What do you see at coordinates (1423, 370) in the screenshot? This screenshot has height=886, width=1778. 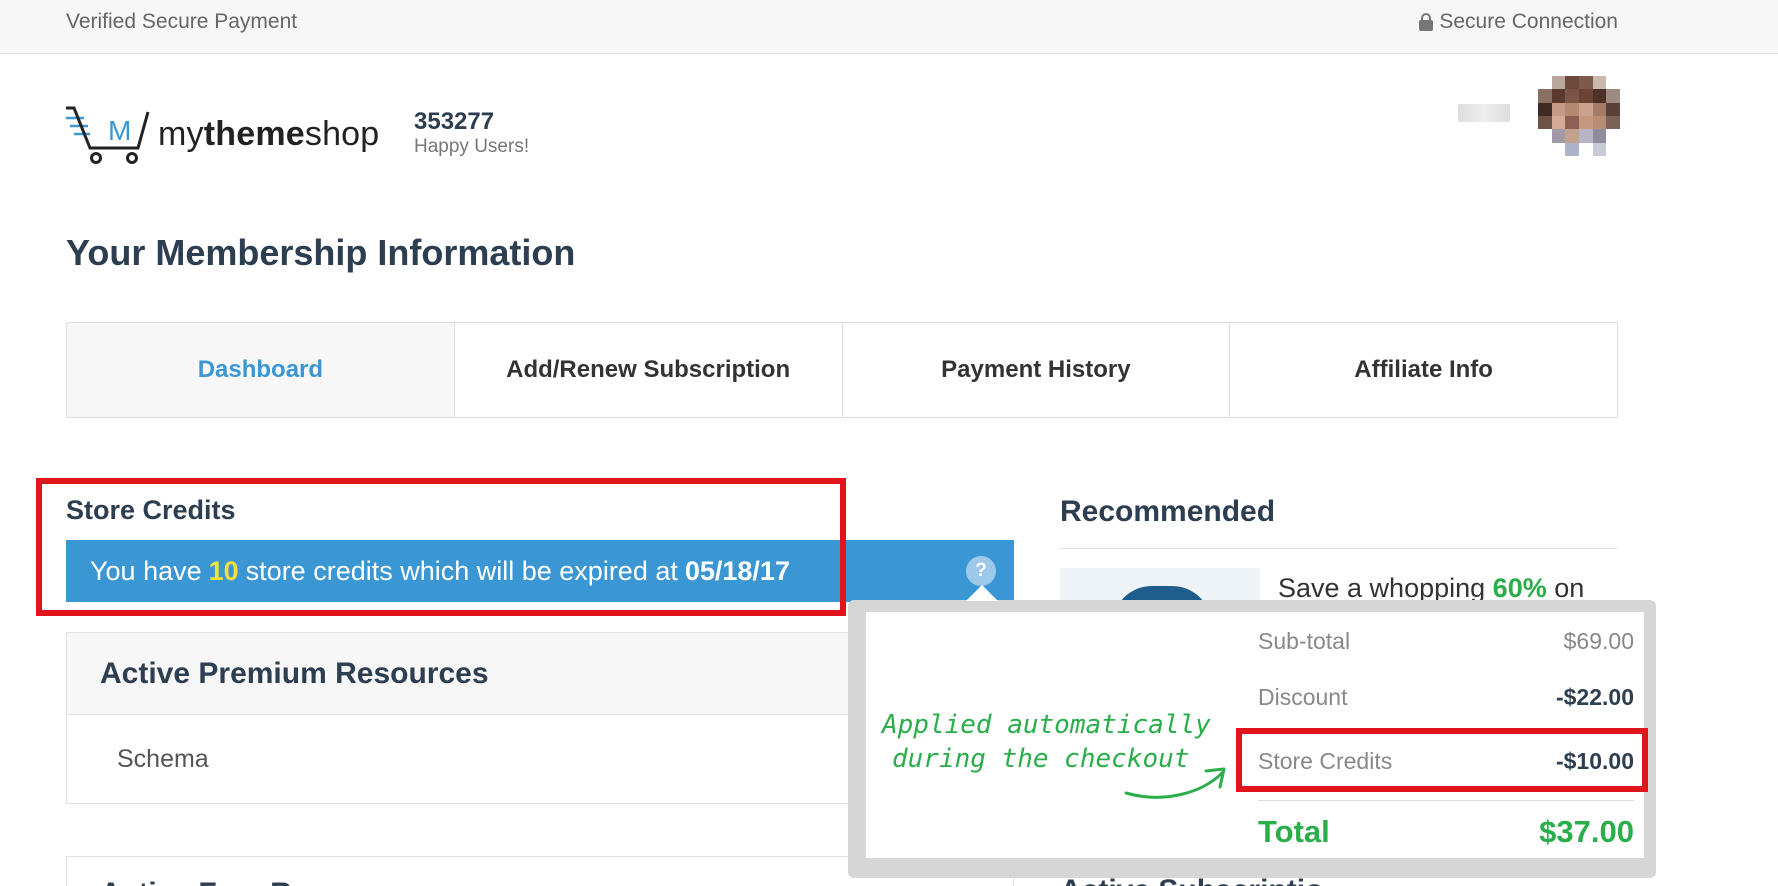 I see `tab-affiliate-info: Affiliate Info` at bounding box center [1423, 370].